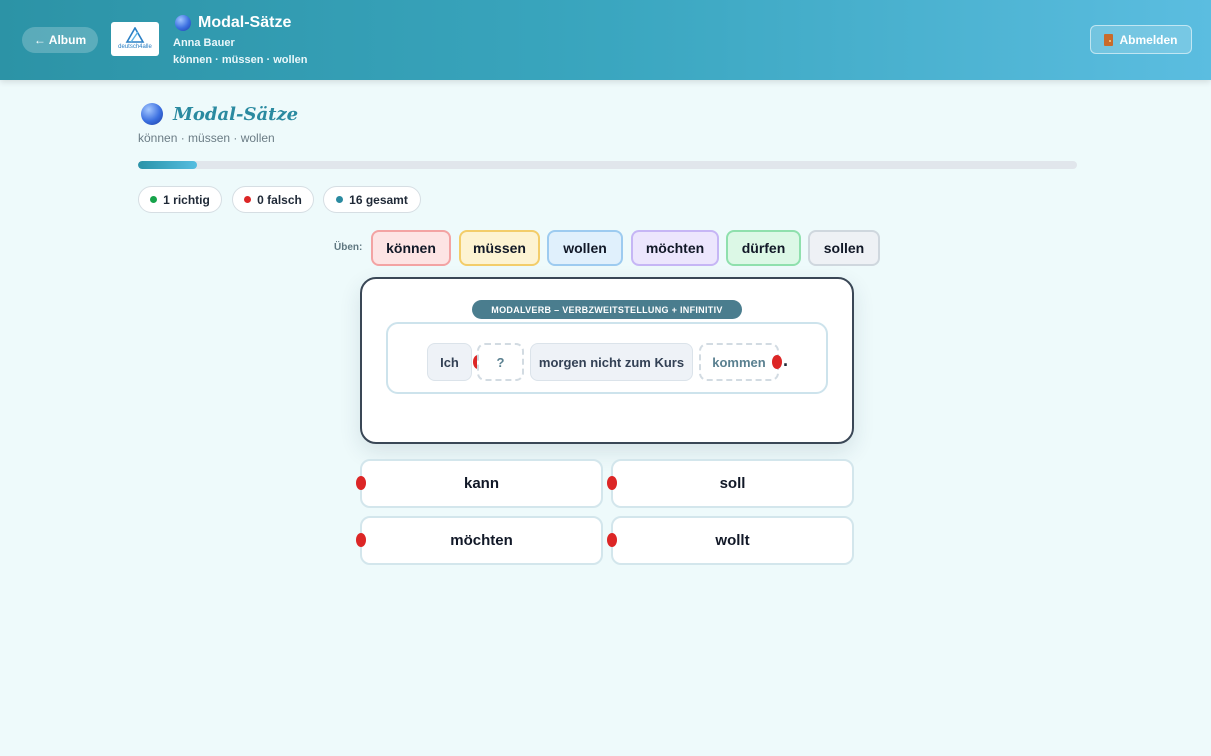 The width and height of the screenshot is (1211, 756). Describe the element at coordinates (348, 247) in the screenshot. I see `practice-label: Üben:` at that location.